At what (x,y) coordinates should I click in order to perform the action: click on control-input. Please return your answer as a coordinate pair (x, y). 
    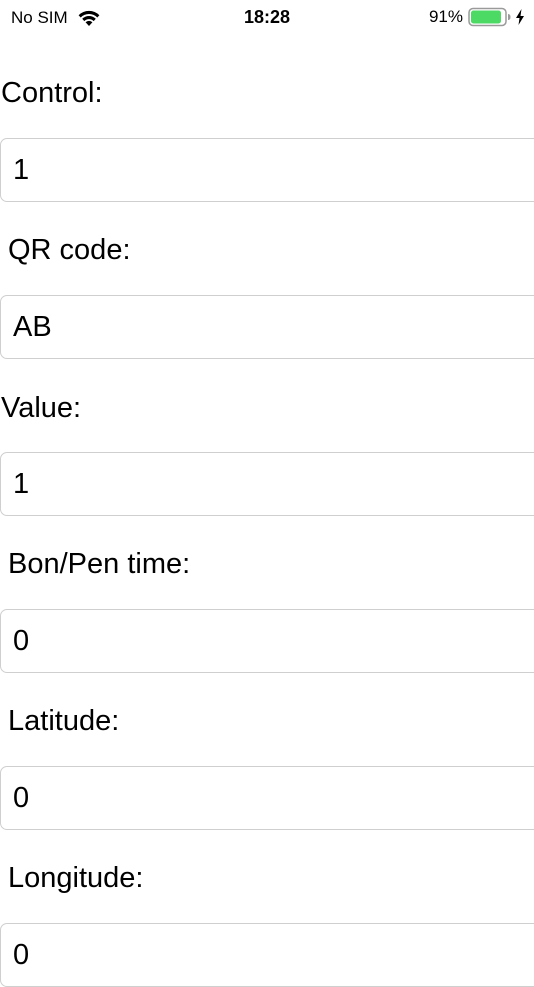
    Looking at the image, I should click on (267, 170).